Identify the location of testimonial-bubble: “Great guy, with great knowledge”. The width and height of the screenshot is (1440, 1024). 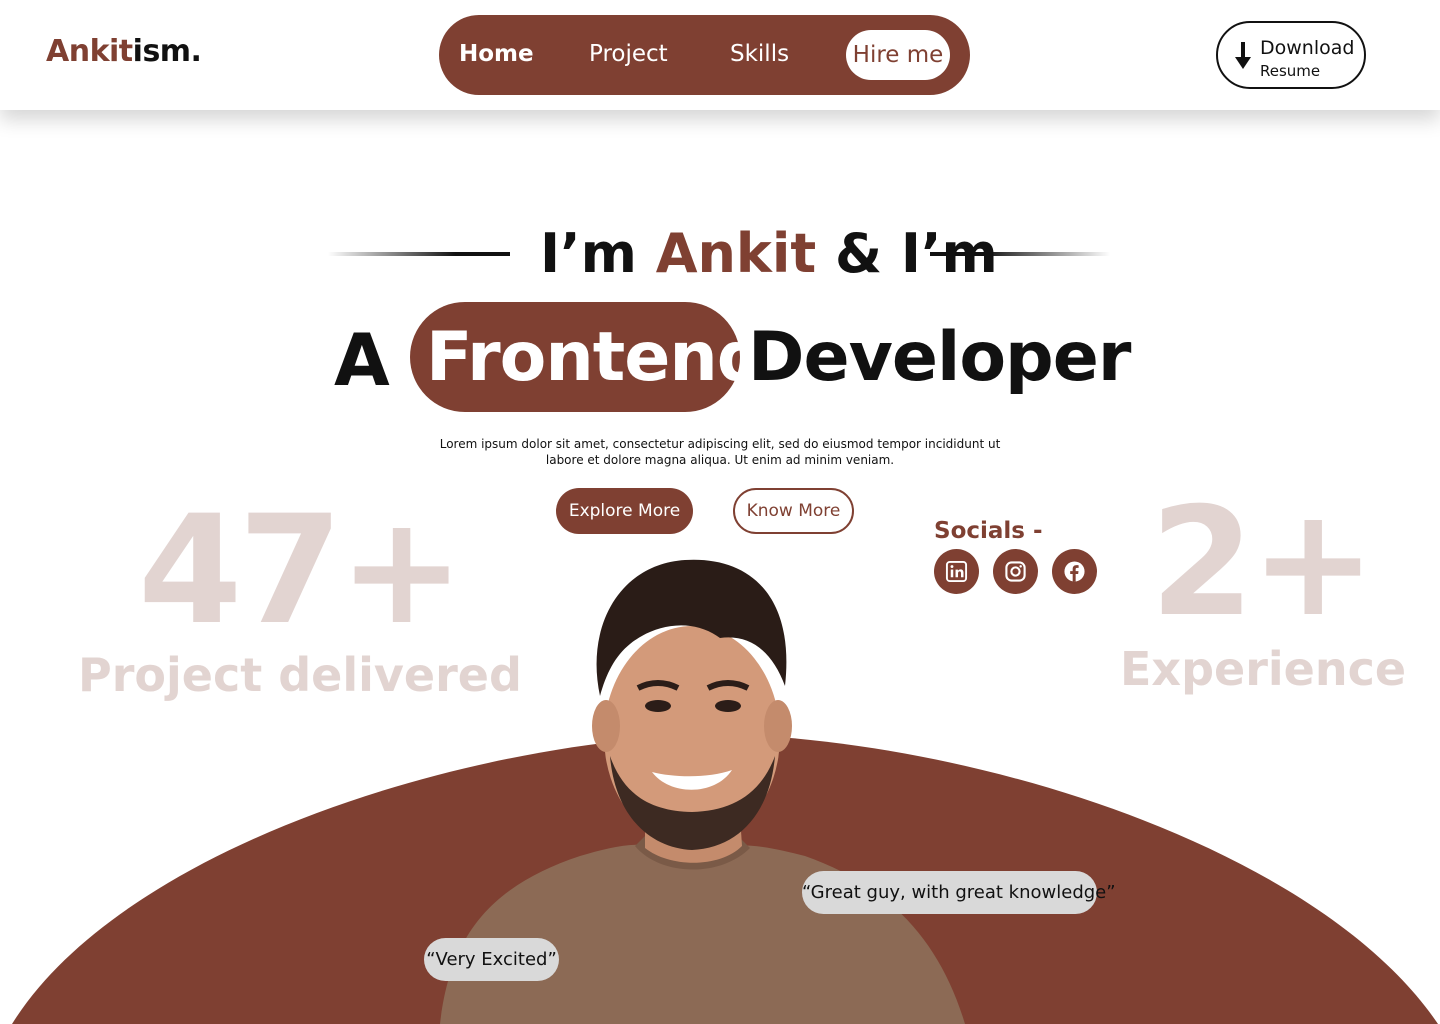
(959, 892).